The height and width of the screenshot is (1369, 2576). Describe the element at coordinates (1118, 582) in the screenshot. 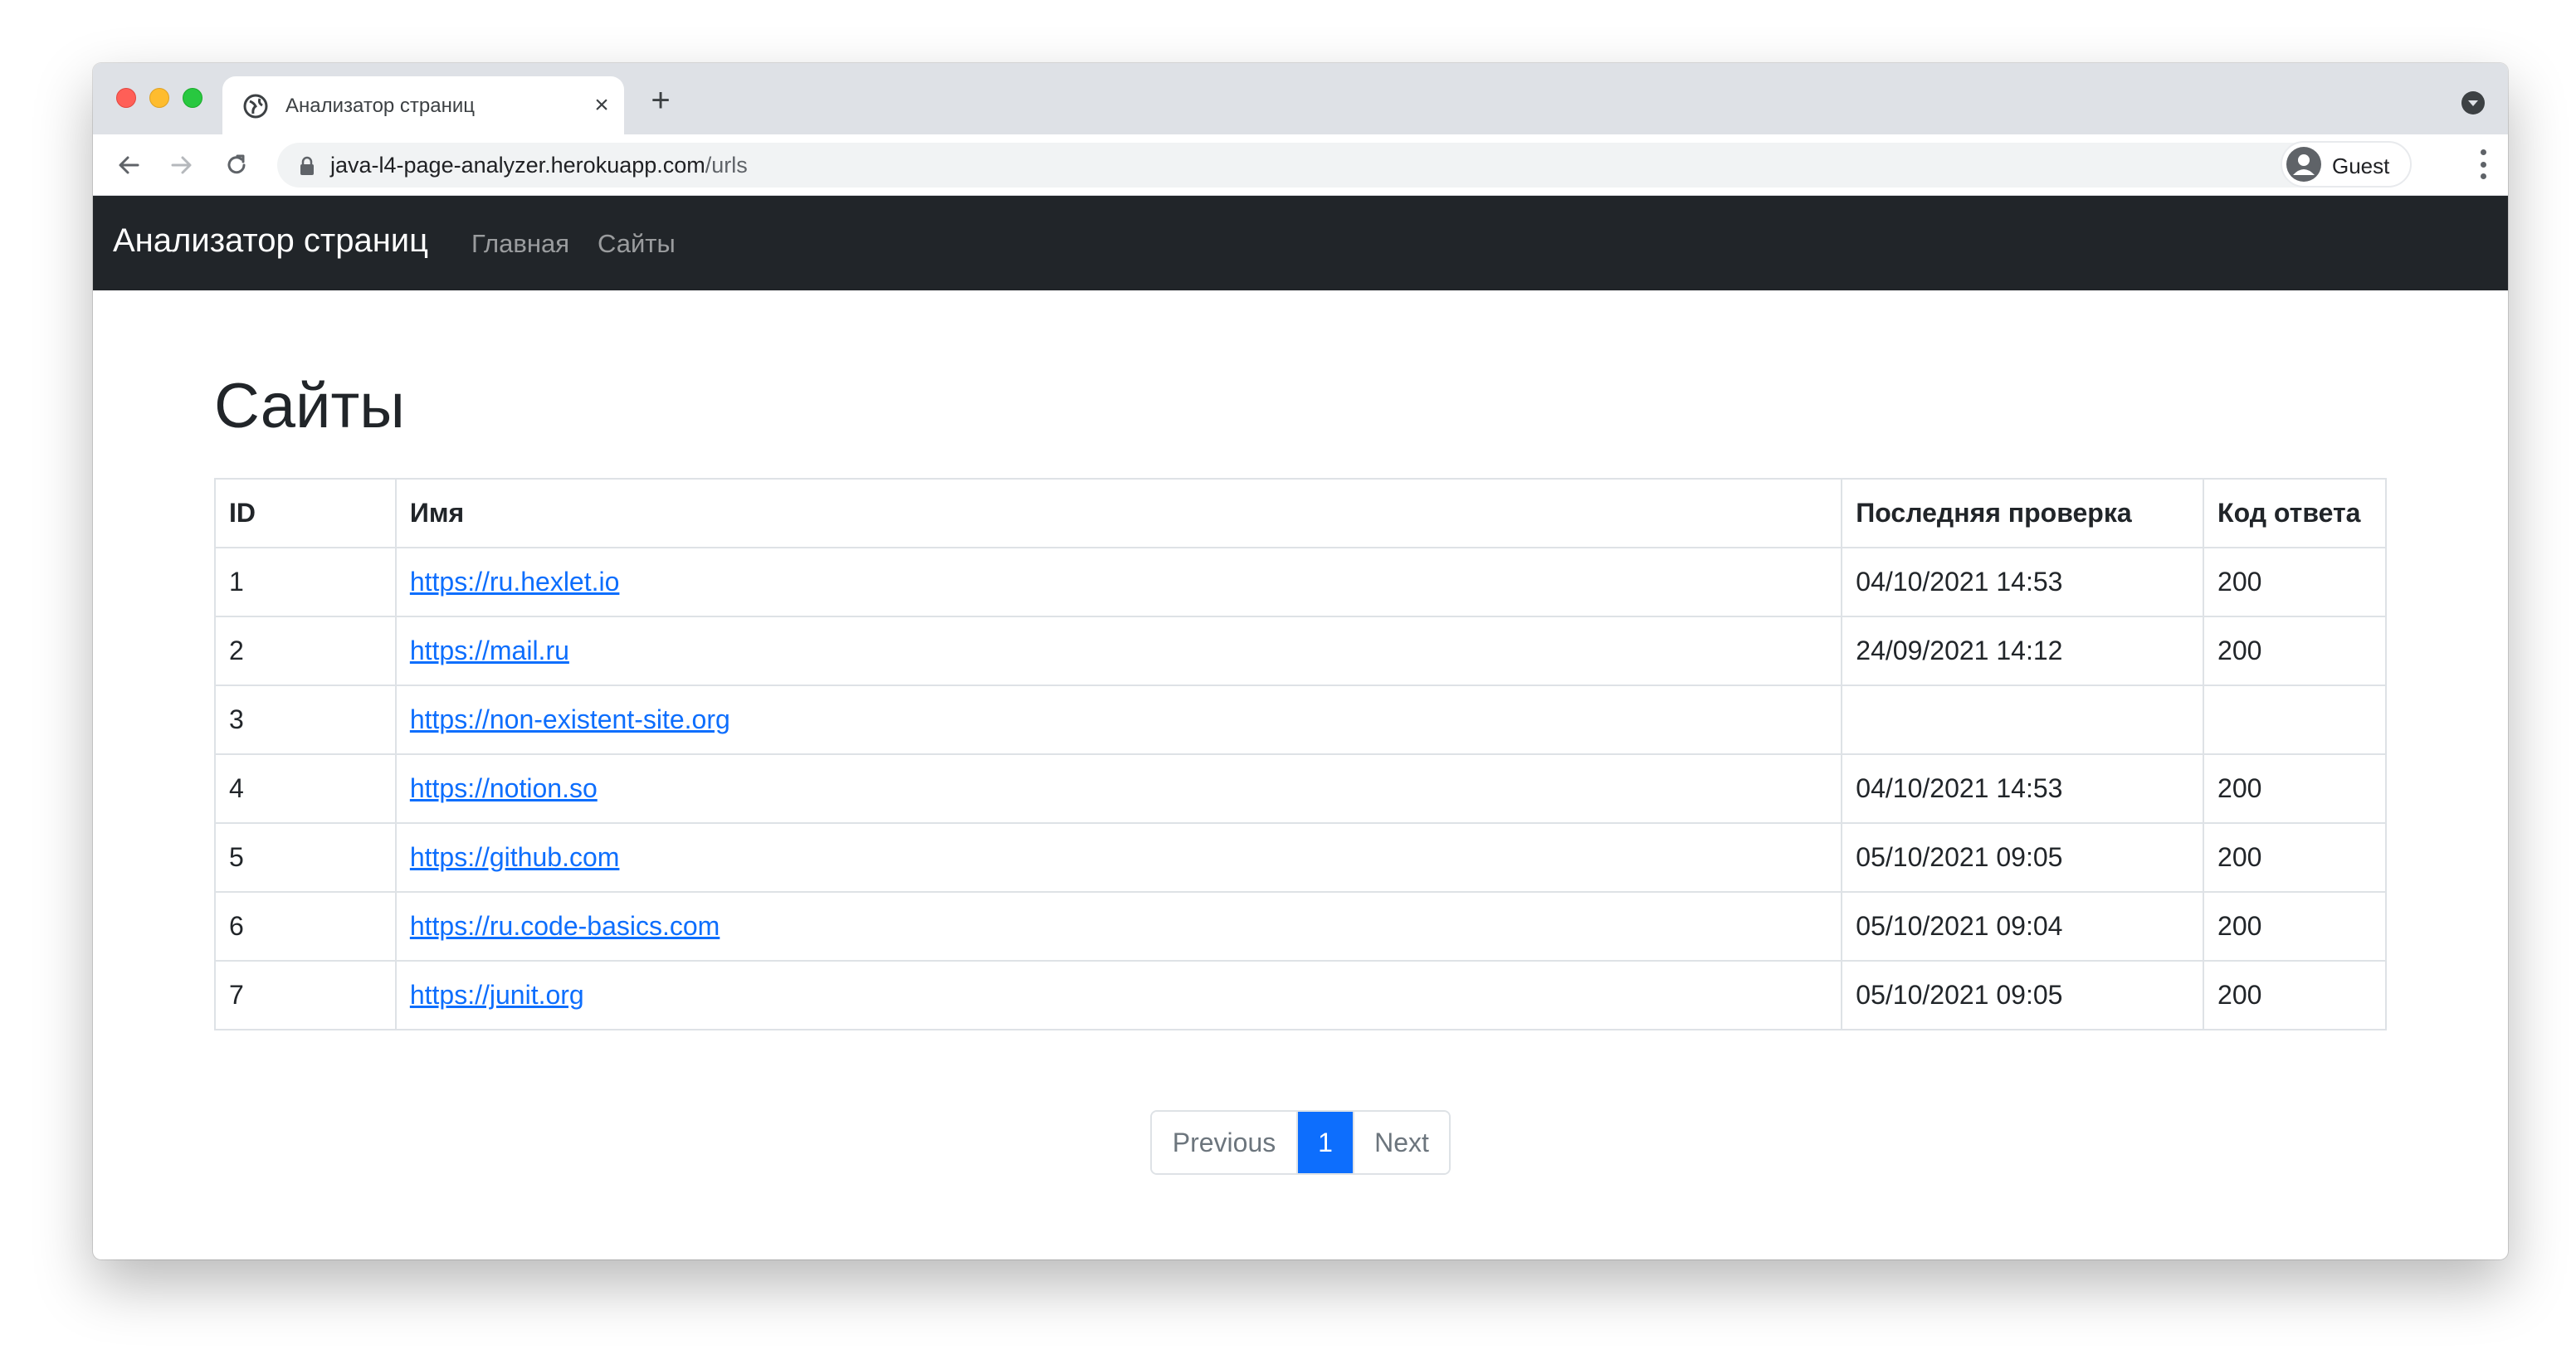

I see `cell-name: https://ru.hexlet.io` at that location.